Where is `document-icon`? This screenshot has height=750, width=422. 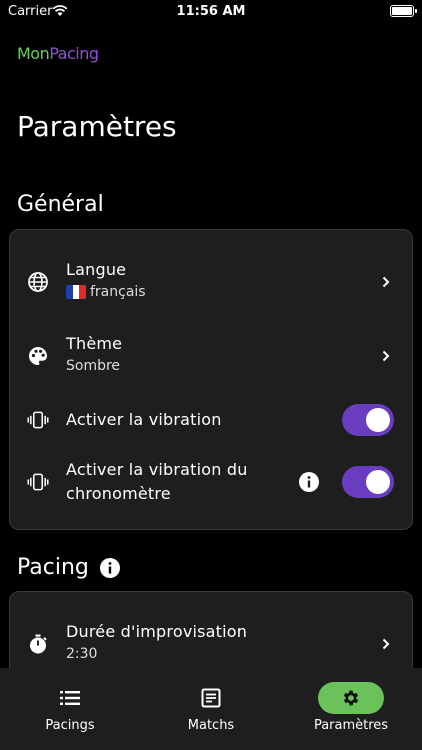 document-icon is located at coordinates (211, 698).